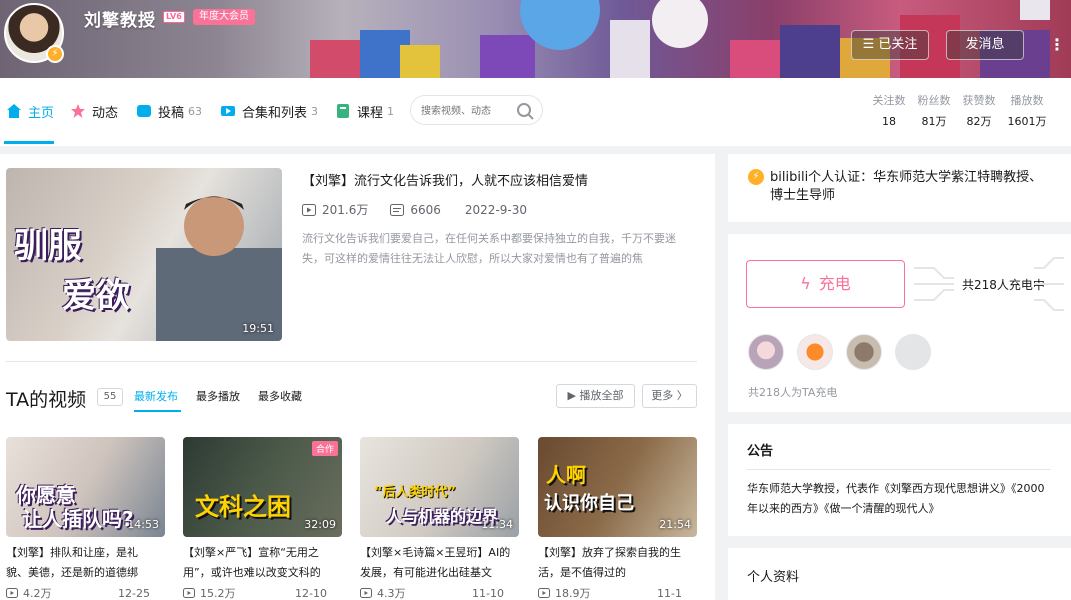 This screenshot has width=1071, height=600. What do you see at coordinates (535, 39) in the screenshot?
I see `profile-banner: ⚡ 刘擎教授 LV6 年度大会员 ☰ 已关注 发消息 ⋮` at bounding box center [535, 39].